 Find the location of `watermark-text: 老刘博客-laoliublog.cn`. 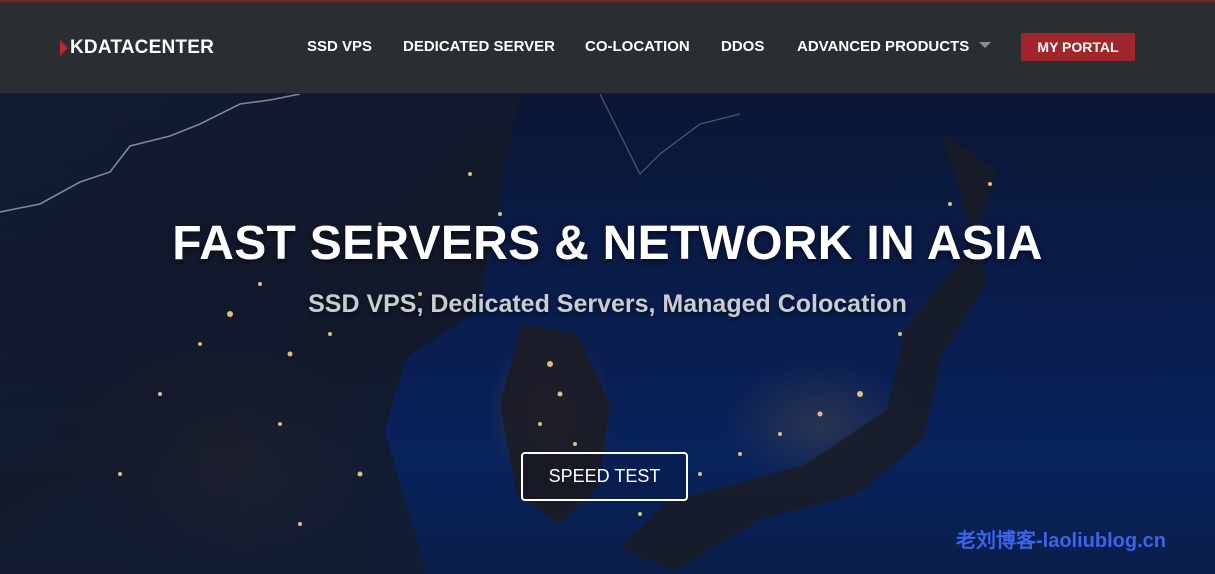

watermark-text: 老刘博客-laoliublog.cn is located at coordinates (1061, 541).